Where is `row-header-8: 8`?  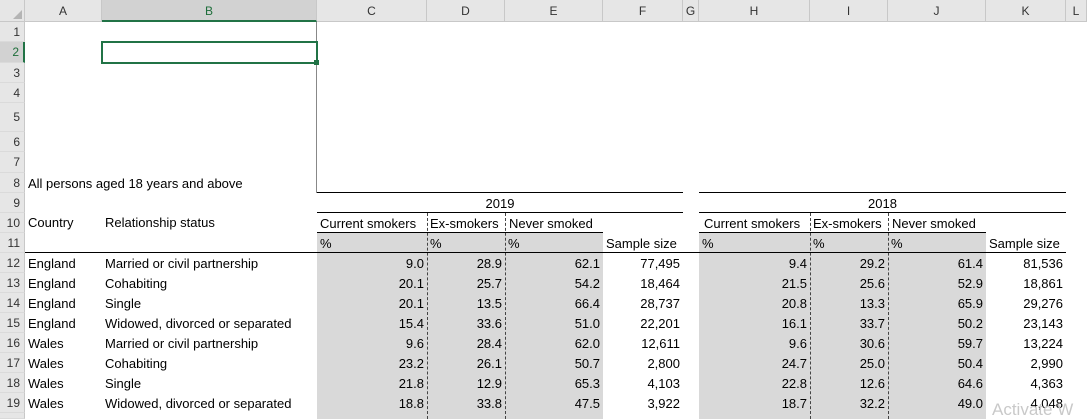 row-header-8: 8 is located at coordinates (12, 183).